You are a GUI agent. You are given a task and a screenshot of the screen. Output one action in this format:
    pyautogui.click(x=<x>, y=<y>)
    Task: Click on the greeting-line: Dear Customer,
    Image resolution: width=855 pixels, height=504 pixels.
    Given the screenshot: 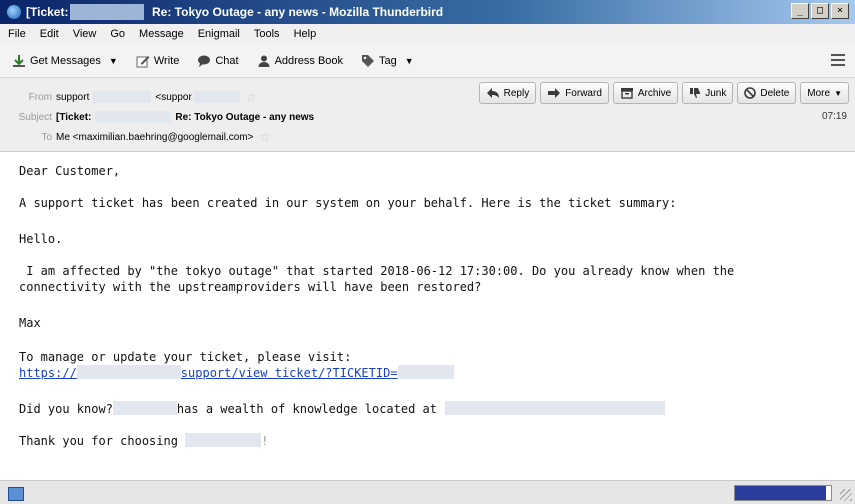 What is the action you would take?
    pyautogui.click(x=70, y=171)
    